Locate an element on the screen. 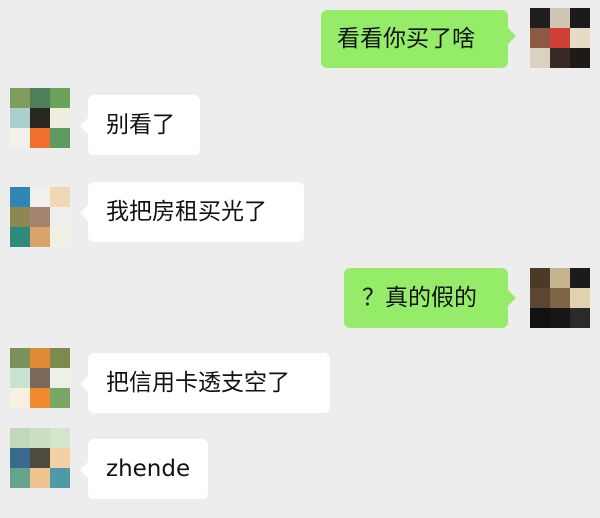 This screenshot has height=518, width=600. message-bubble-incoming: 我把房租买光了 is located at coordinates (196, 212).